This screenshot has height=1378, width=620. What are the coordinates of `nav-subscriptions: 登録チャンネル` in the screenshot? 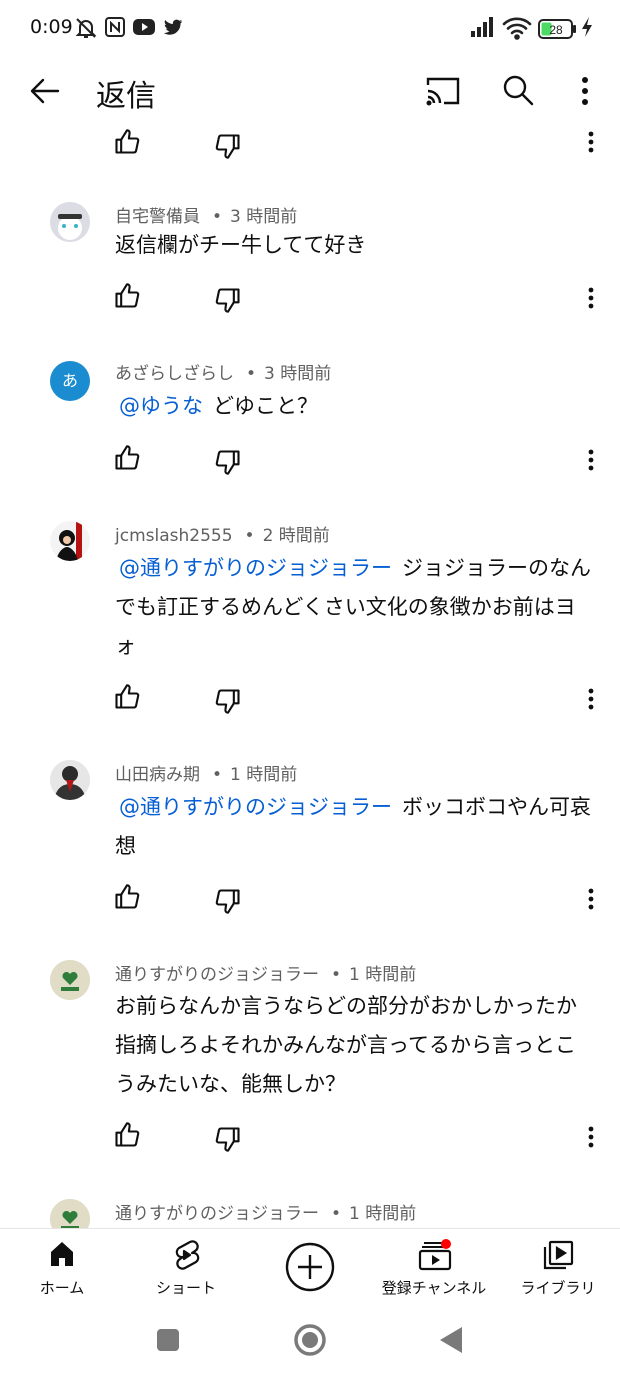 It's located at (434, 1268).